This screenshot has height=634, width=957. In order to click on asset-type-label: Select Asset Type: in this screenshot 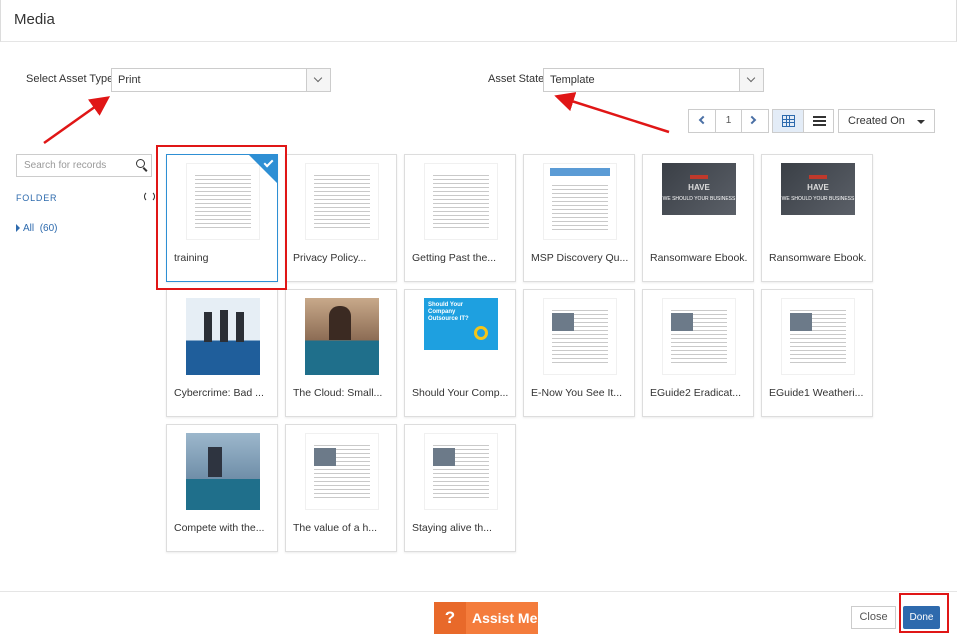, I will do `click(71, 79)`.